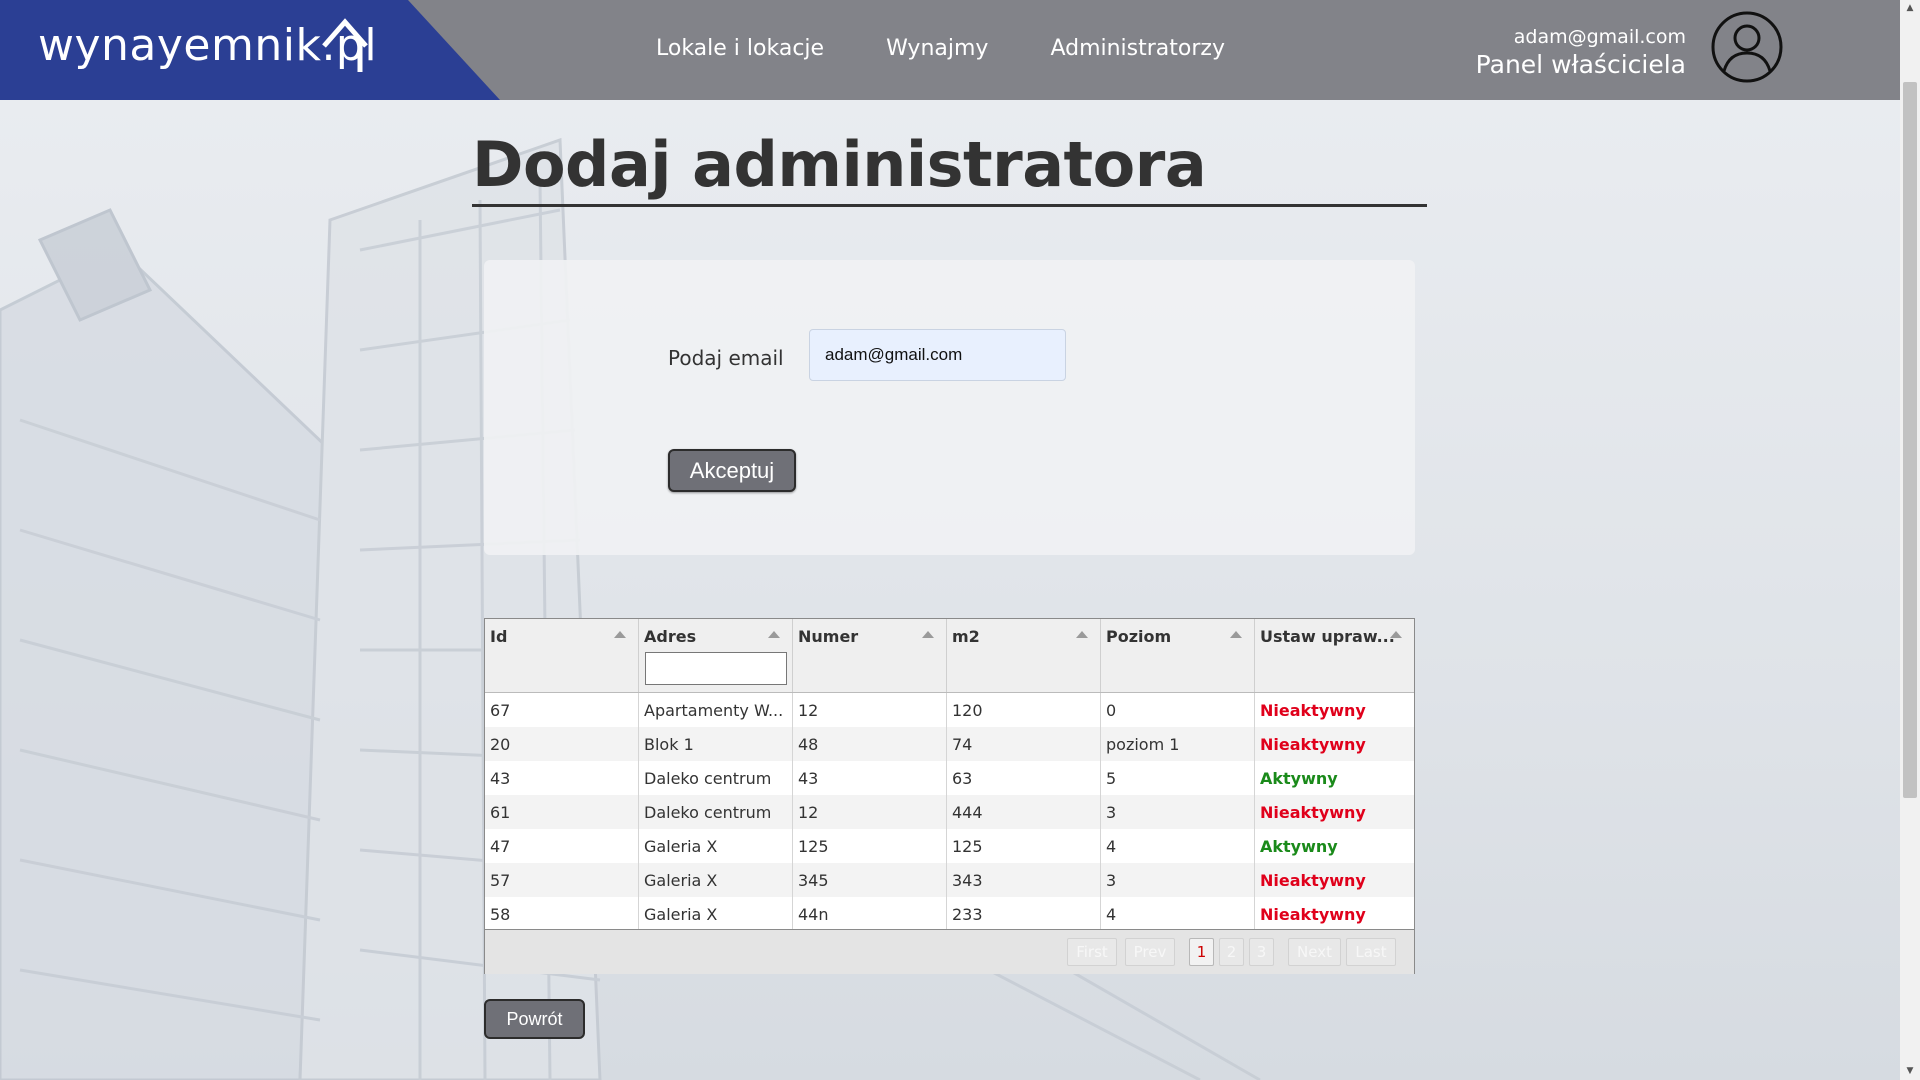  What do you see at coordinates (1139, 636) in the screenshot?
I see `column-label: Poziom` at bounding box center [1139, 636].